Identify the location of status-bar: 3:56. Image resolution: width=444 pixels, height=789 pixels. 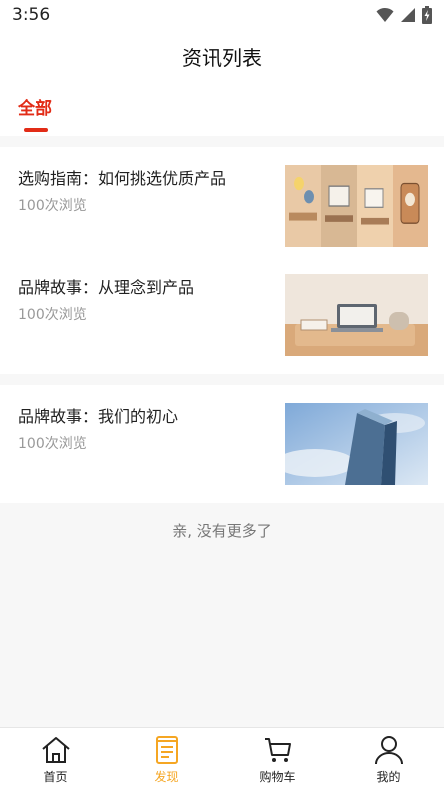
(222, 15).